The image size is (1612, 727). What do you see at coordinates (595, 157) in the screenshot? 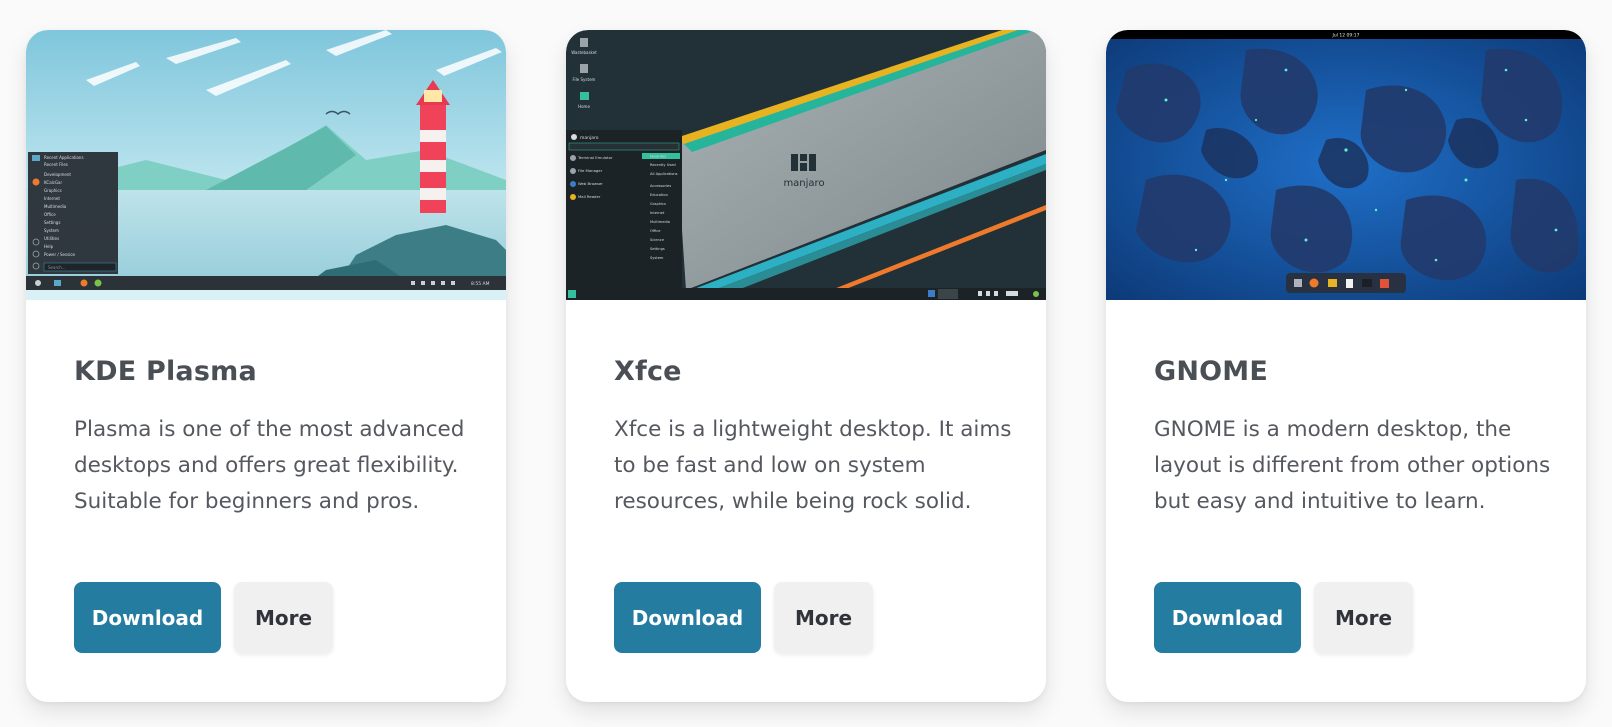
I see `svg-text: Terminal Emulator` at bounding box center [595, 157].